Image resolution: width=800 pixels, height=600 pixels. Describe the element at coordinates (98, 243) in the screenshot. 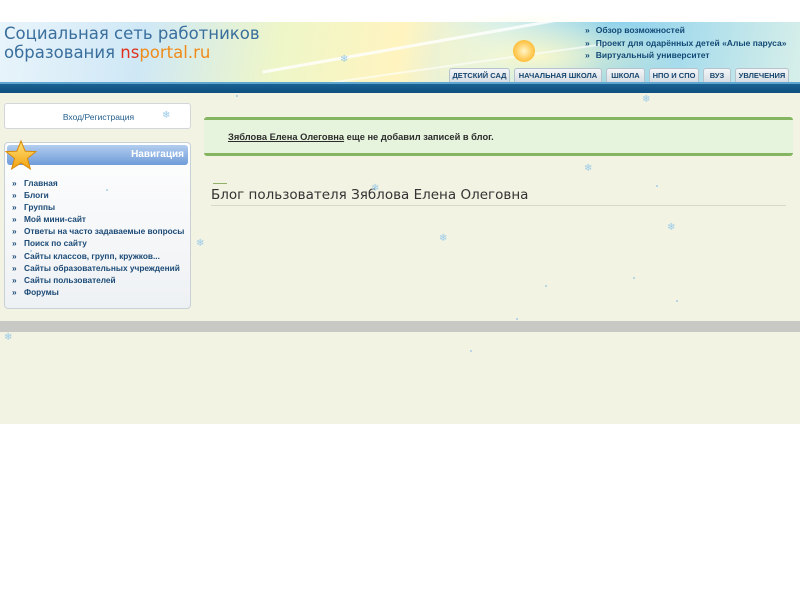

I see `nav-item-search: » Поиск по сайту` at that location.